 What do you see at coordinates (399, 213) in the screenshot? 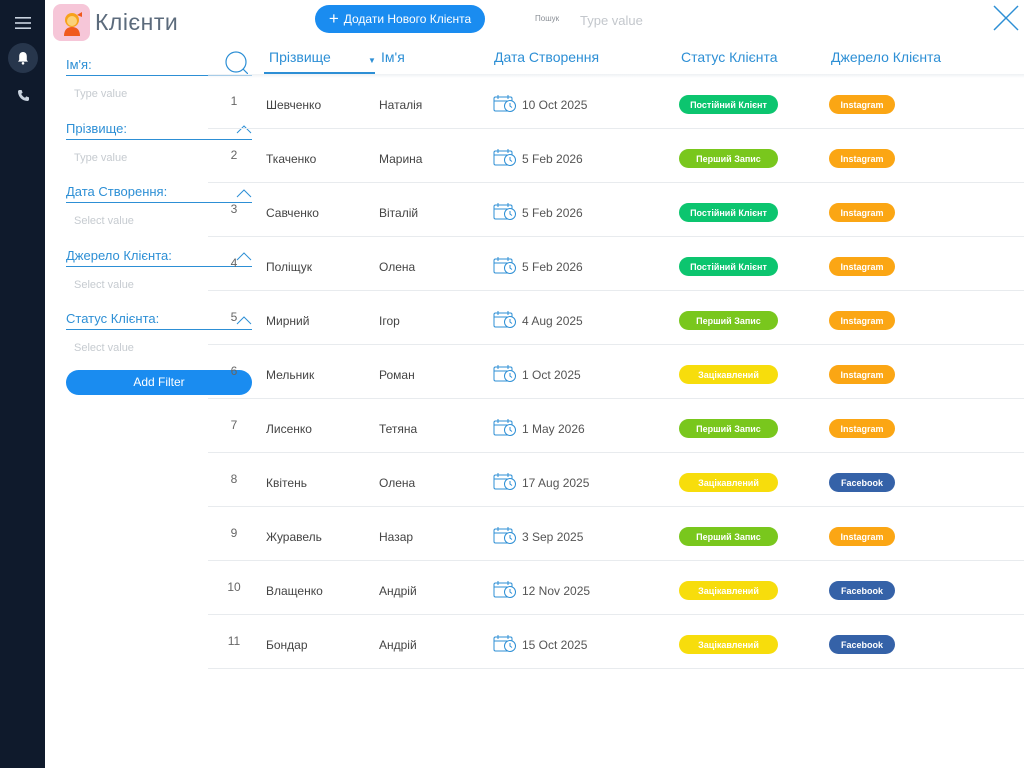
I see `cell-first-name: Віталій` at bounding box center [399, 213].